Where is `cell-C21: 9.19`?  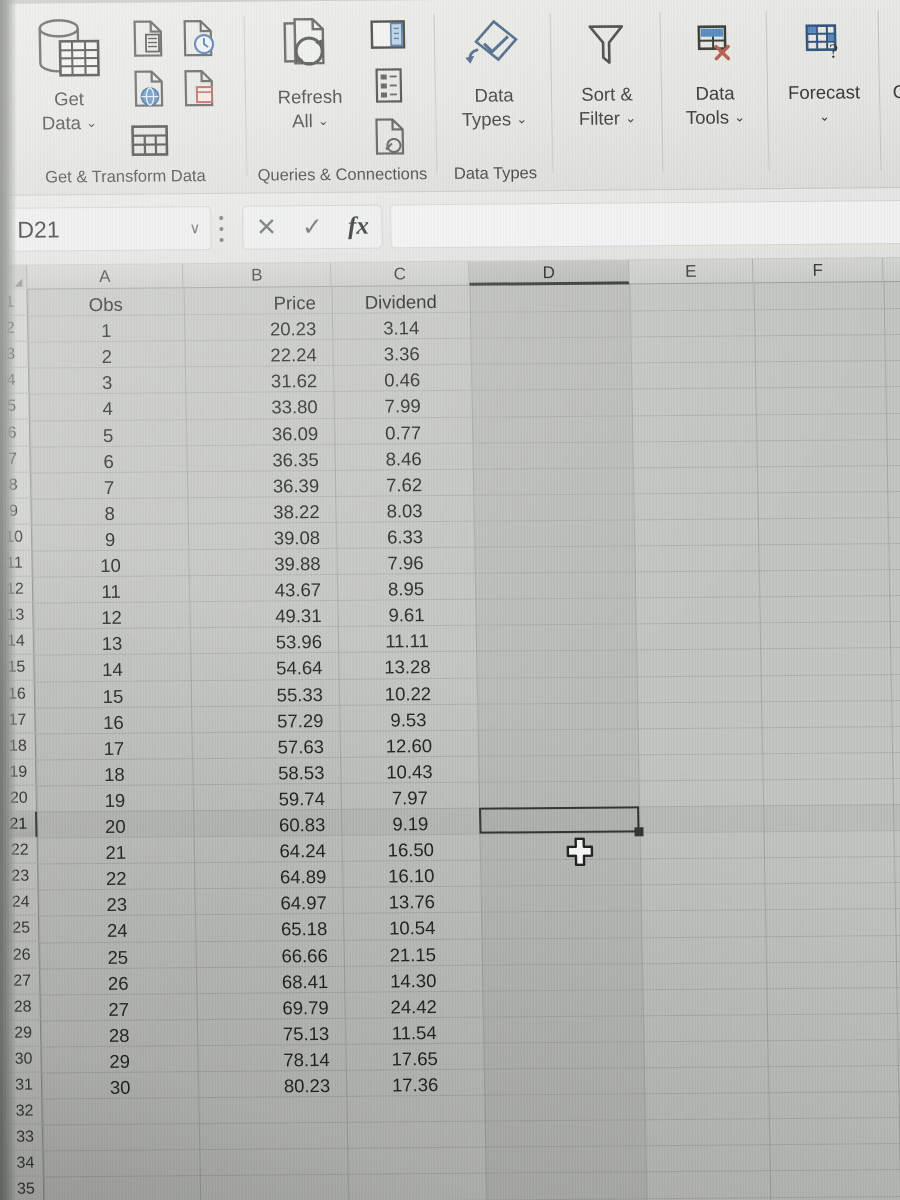
cell-C21: 9.19 is located at coordinates (410, 823).